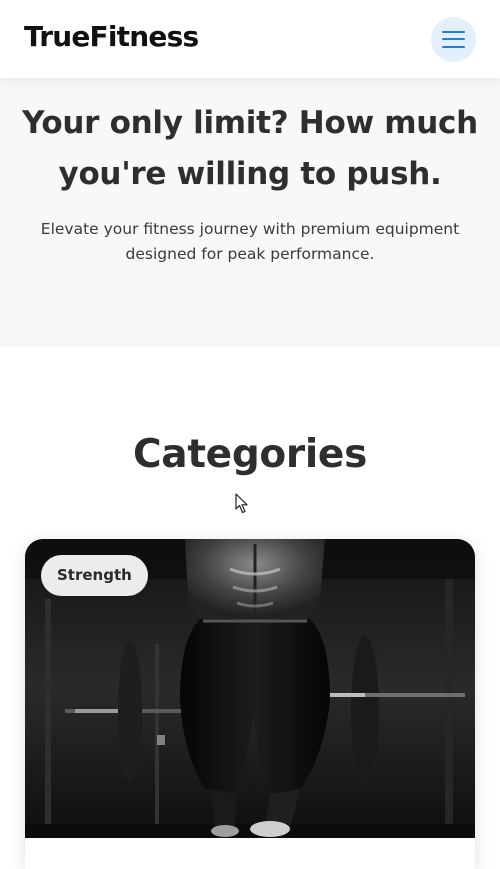  What do you see at coordinates (250, 39) in the screenshot?
I see `top-navbar: TrueFitness` at bounding box center [250, 39].